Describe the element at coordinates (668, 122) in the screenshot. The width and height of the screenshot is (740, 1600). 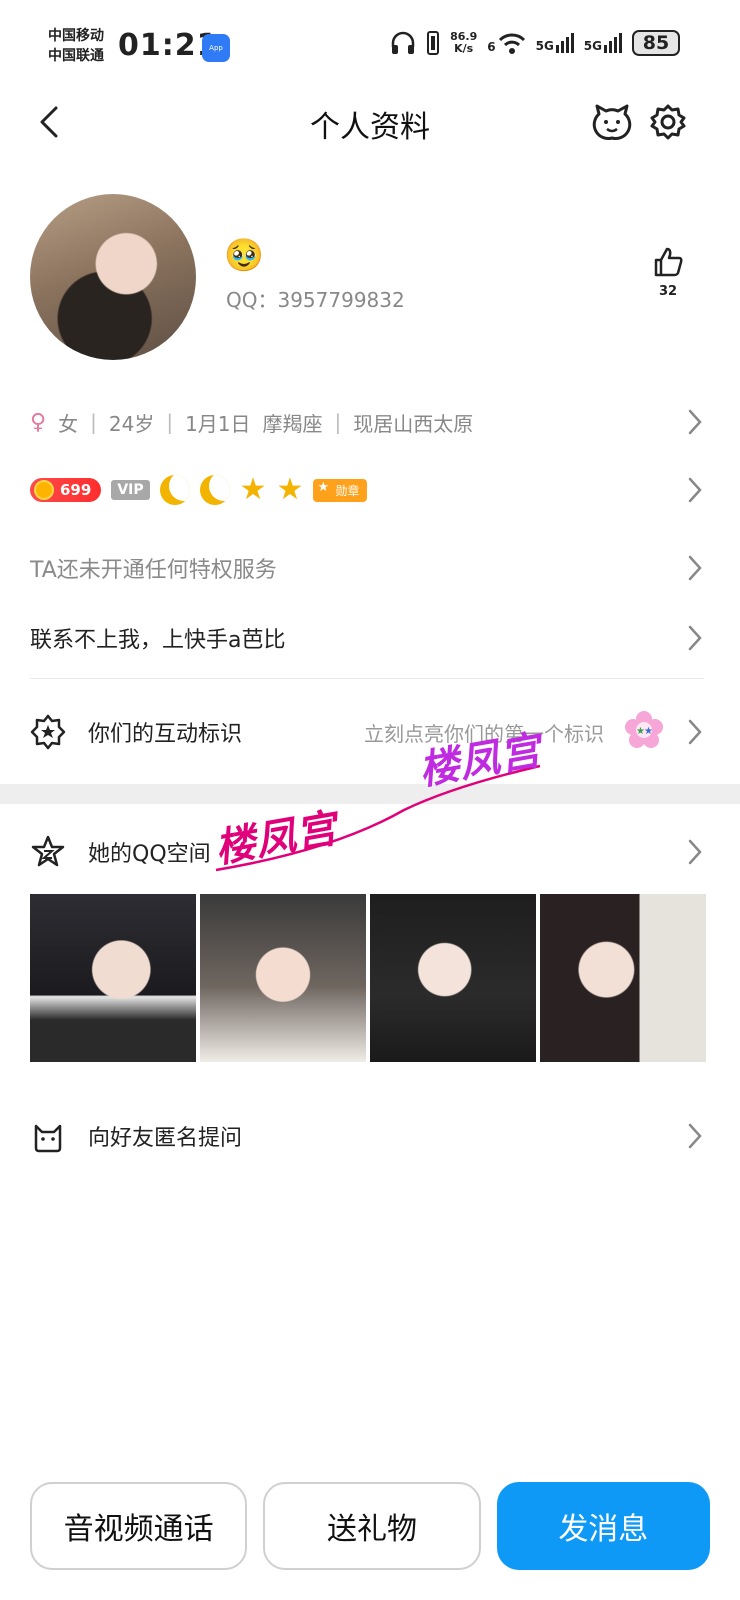
I see `gear-icon` at that location.